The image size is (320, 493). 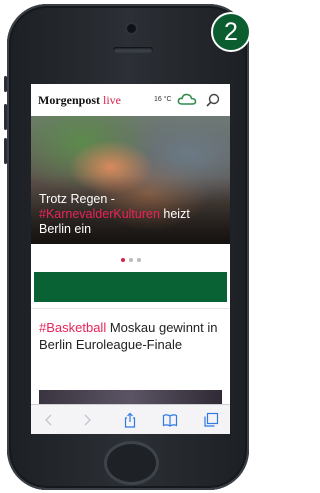 I want to click on volume-up-button, so click(x=5, y=117).